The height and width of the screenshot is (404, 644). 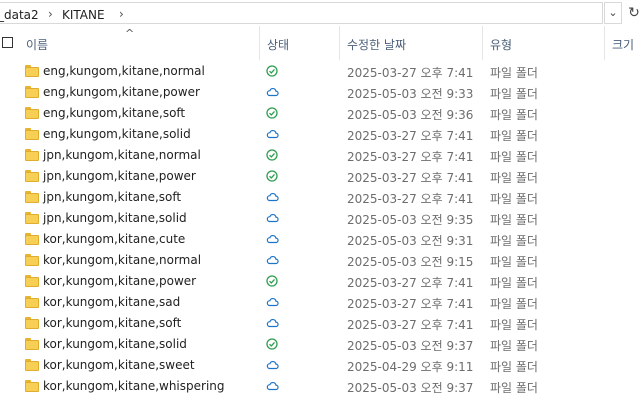 I want to click on item-name: eng,kungom,kitane,solid, so click(x=117, y=134).